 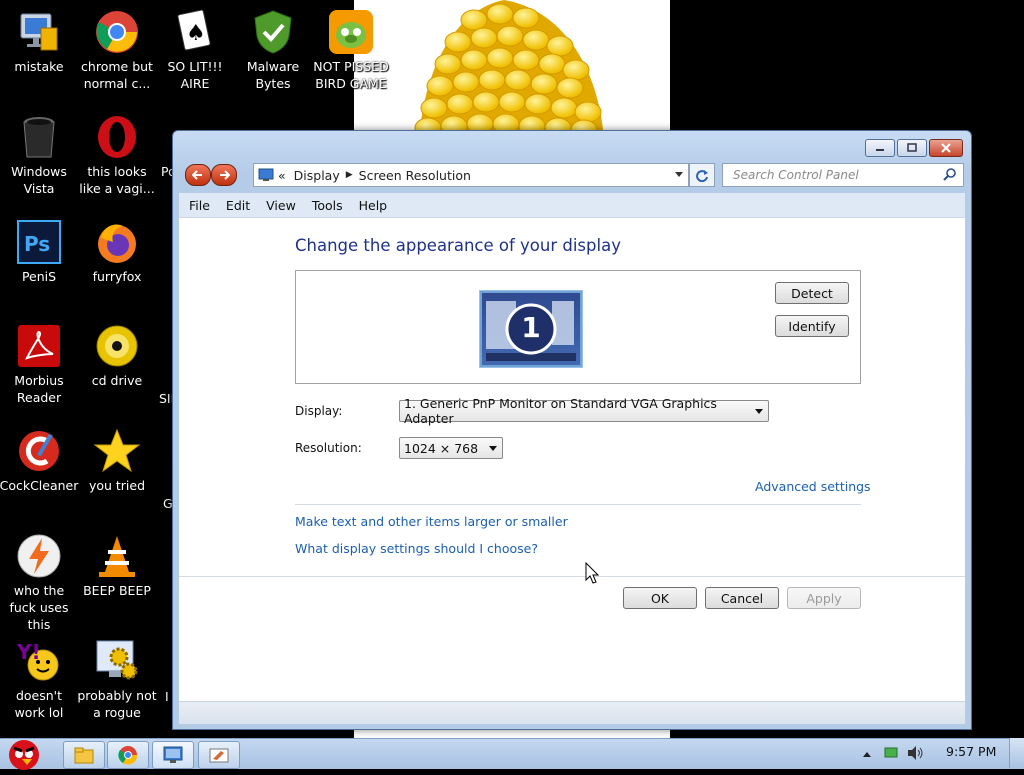 I want to click on desktop-icon-label: furryfox, so click(x=117, y=276).